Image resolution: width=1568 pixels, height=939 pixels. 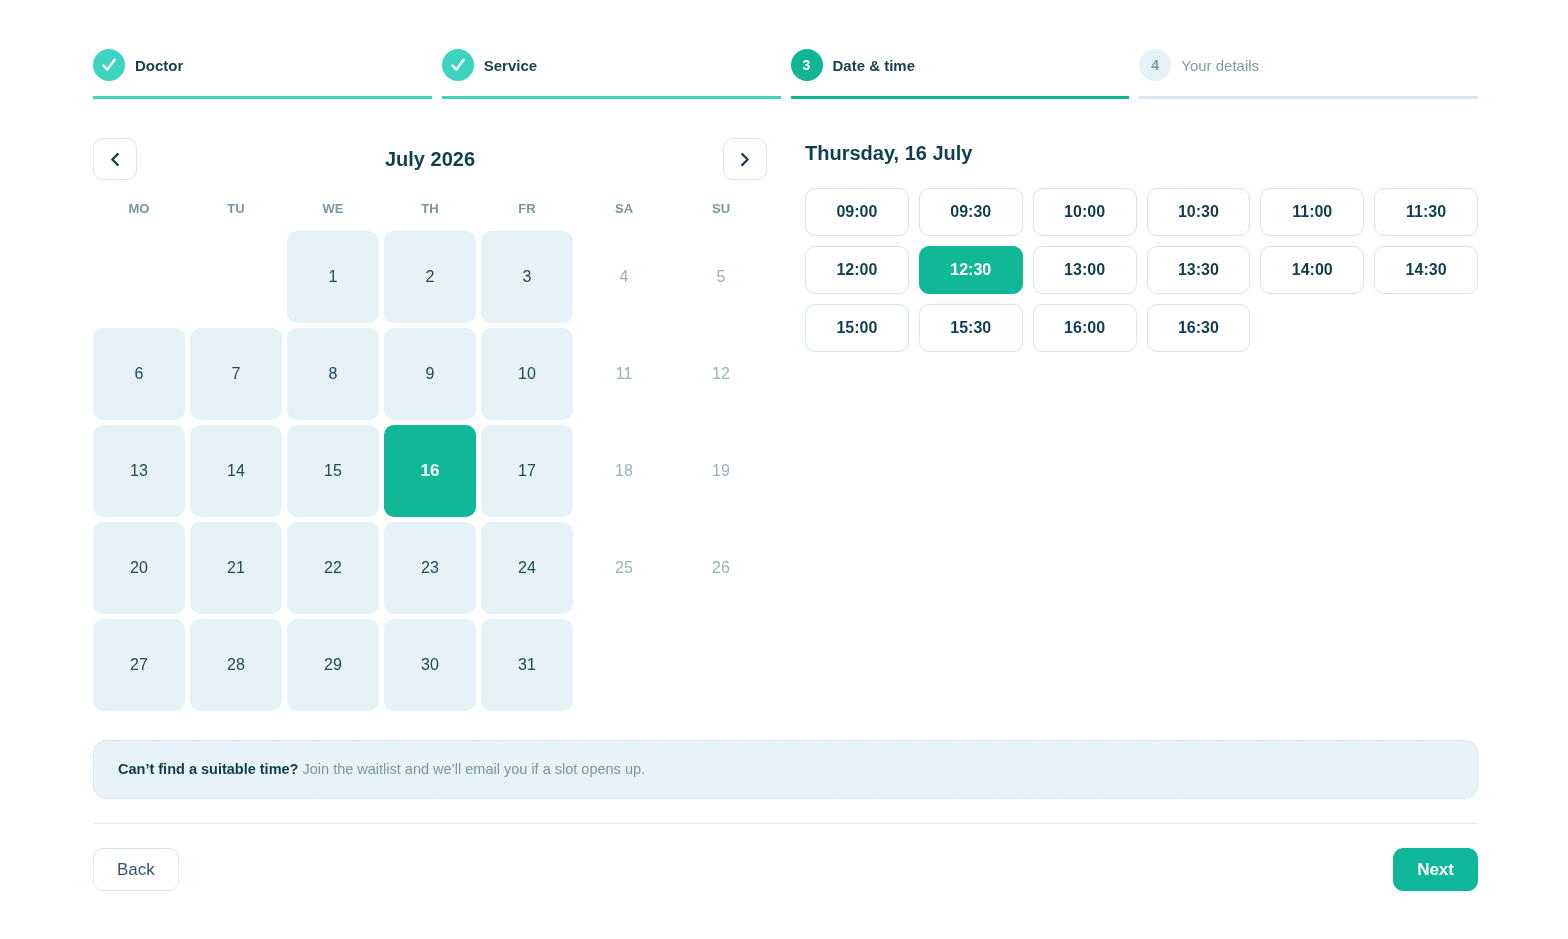 I want to click on back-button: Back, so click(x=136, y=869).